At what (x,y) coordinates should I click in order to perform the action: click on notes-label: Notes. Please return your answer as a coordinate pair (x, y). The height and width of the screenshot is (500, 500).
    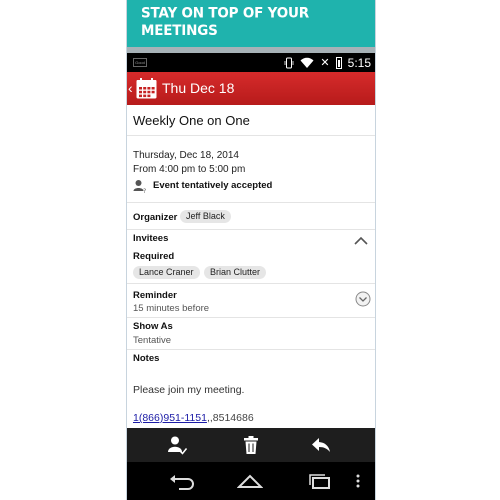
    Looking at the image, I should click on (146, 358).